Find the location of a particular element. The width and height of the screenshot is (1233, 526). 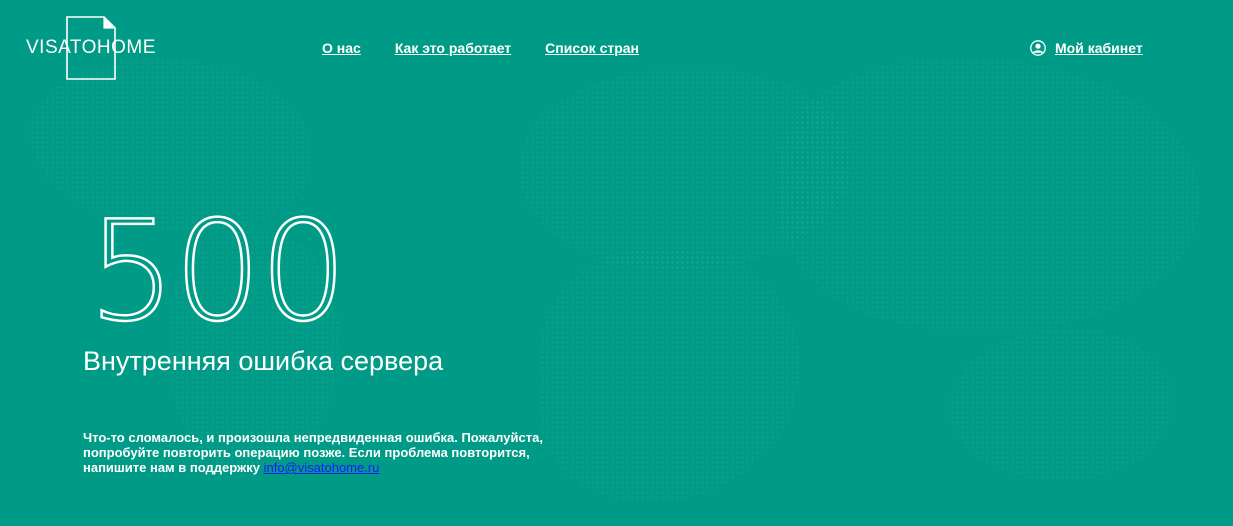

nav-link-about: О нас is located at coordinates (341, 48).